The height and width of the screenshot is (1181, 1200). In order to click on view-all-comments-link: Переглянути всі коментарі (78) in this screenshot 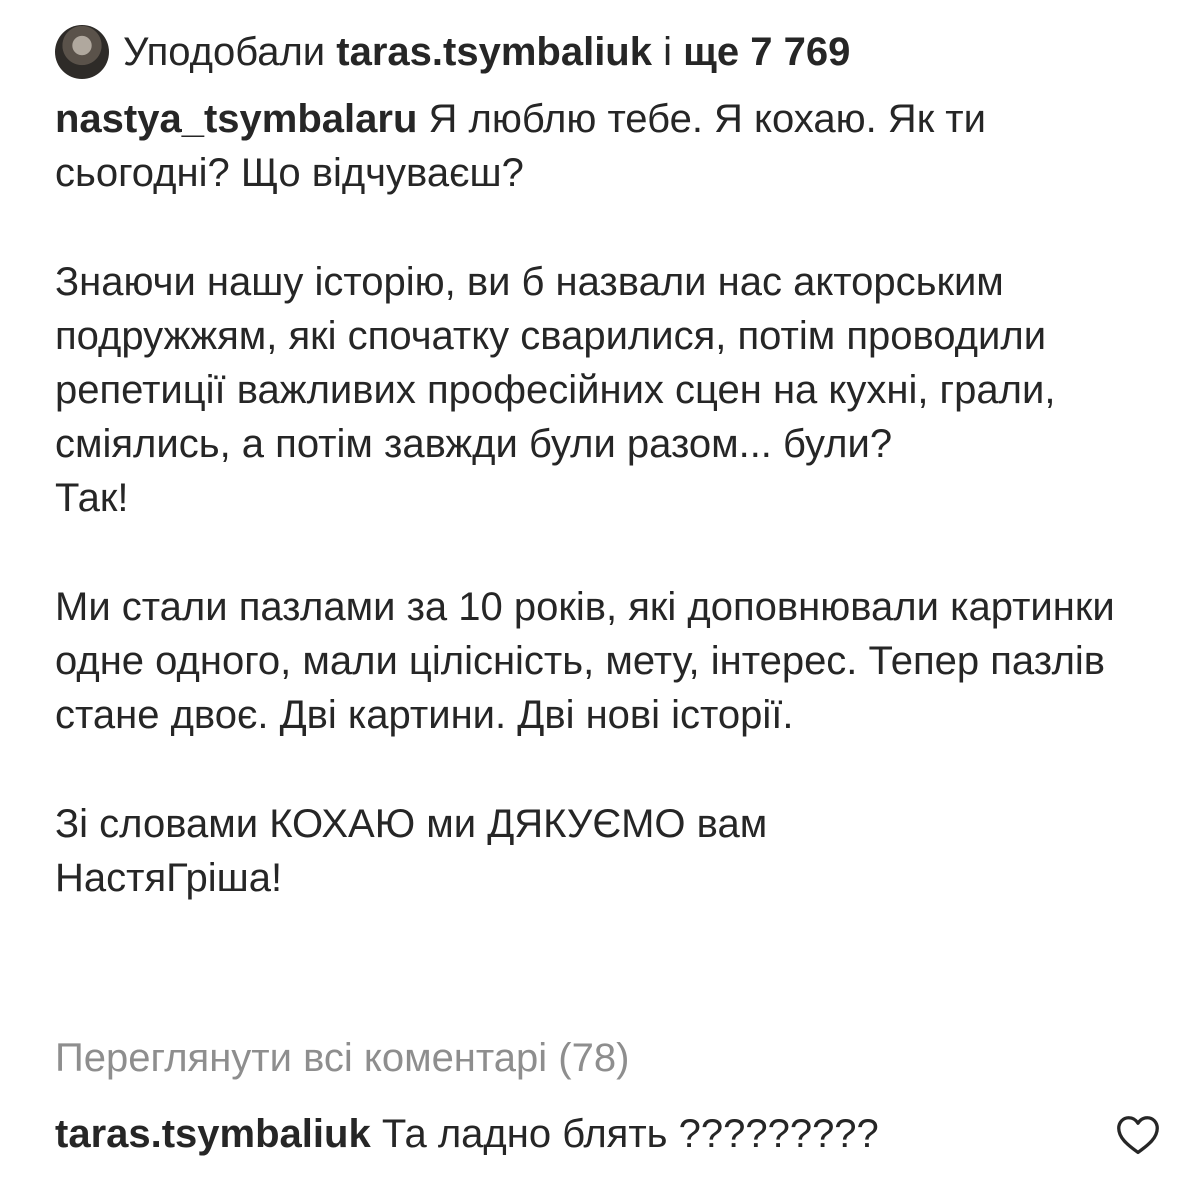, I will do `click(342, 1058)`.